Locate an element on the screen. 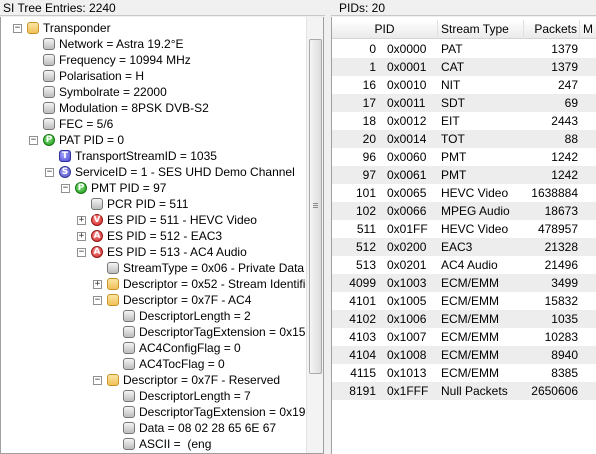 This screenshot has width=596, height=454. tree-node: AC4TocFlag = 0 is located at coordinates (153, 364).